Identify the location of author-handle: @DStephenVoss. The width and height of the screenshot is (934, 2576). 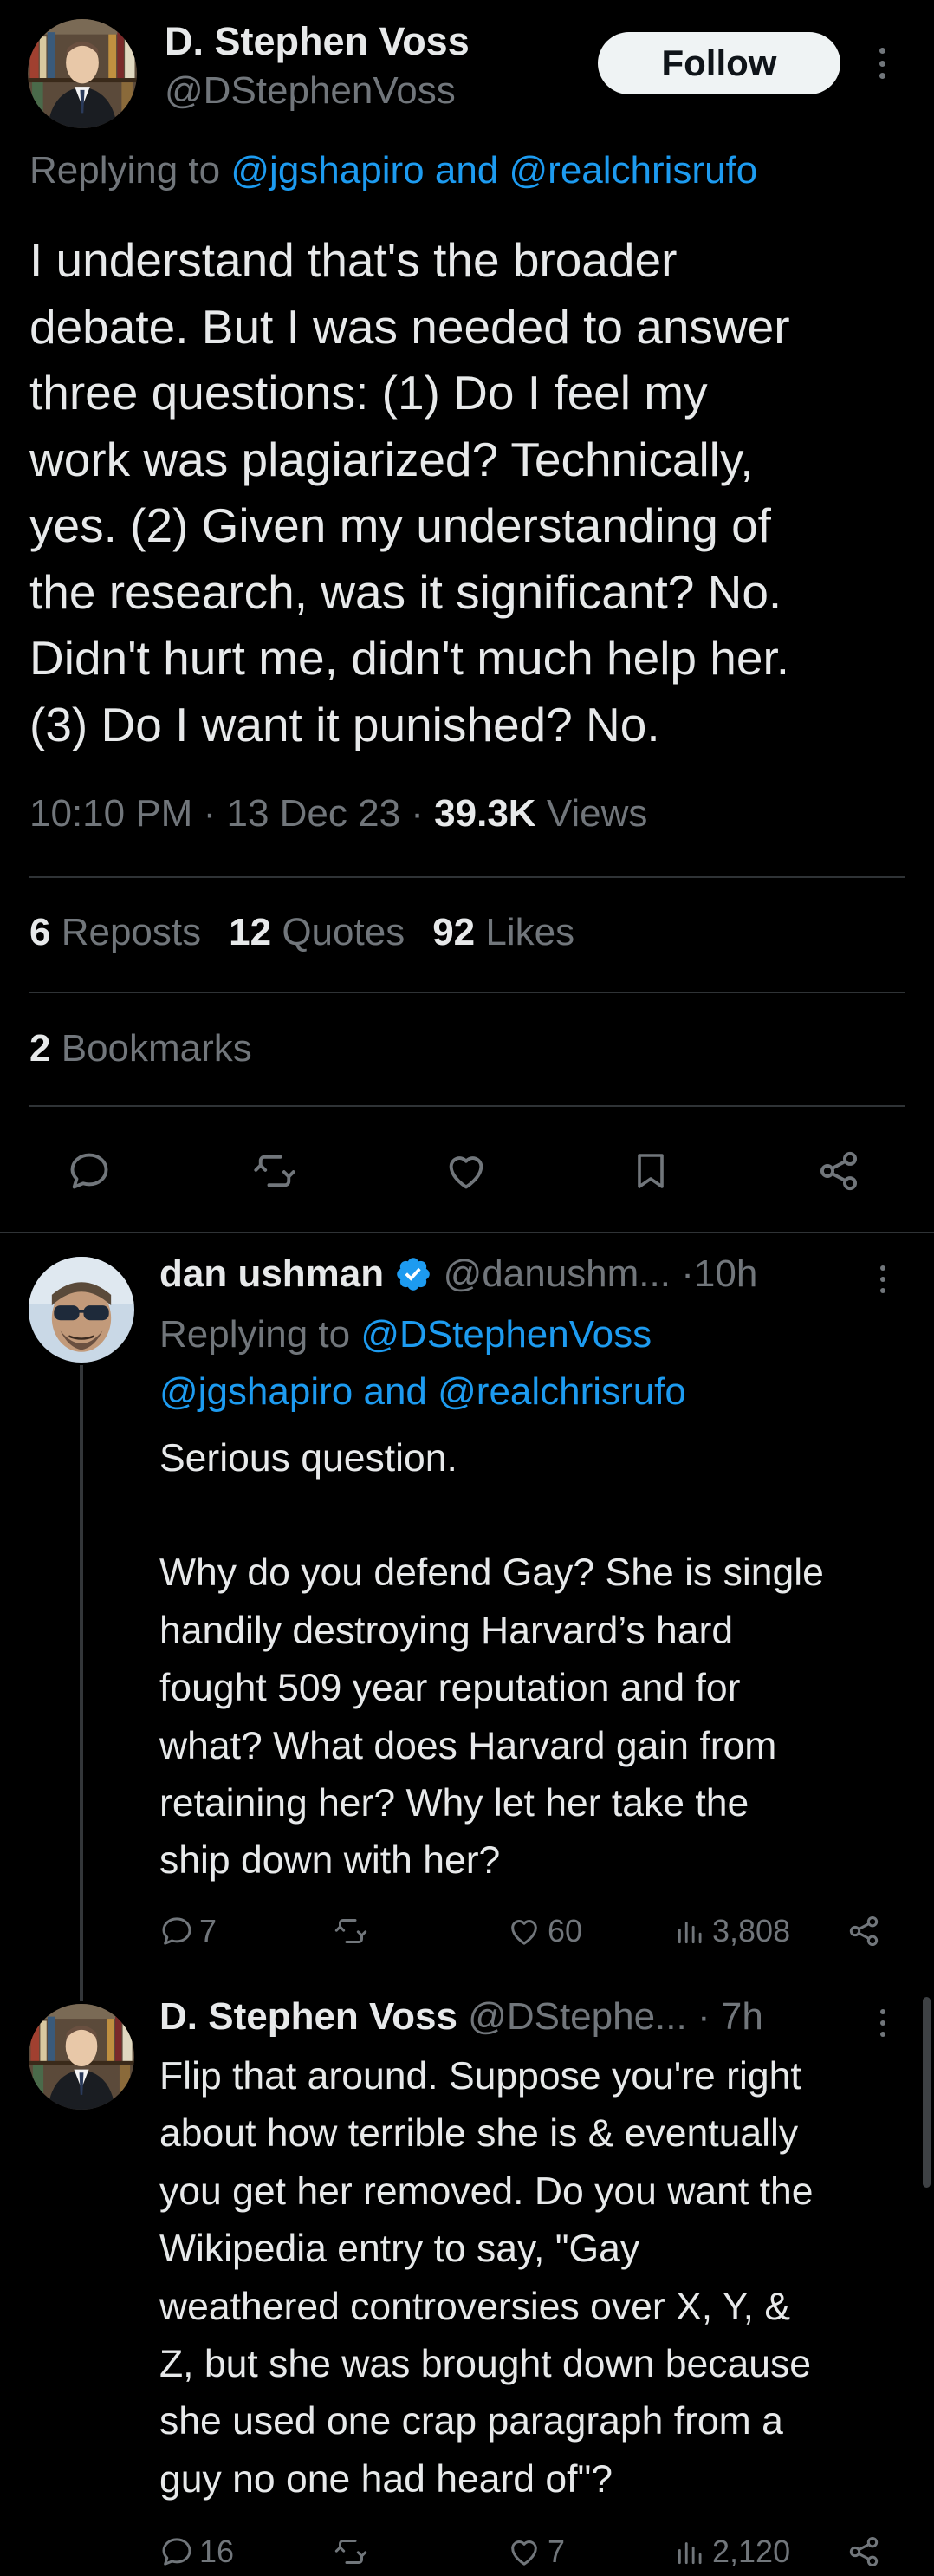
(310, 91).